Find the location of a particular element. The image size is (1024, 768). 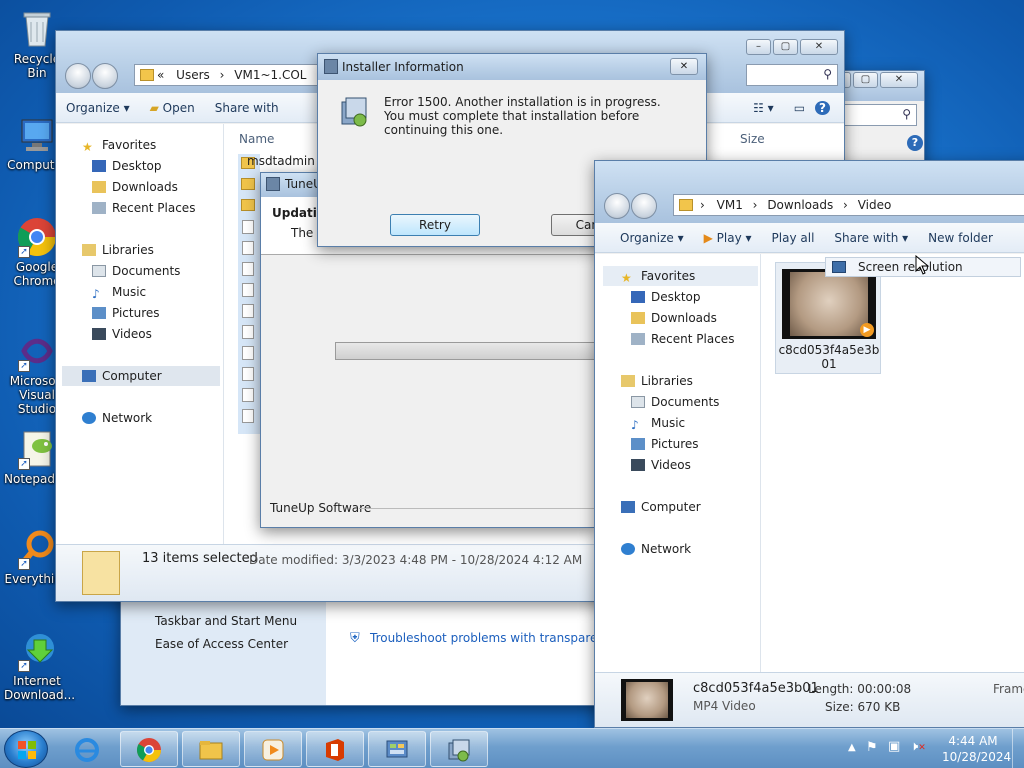

file-icon is located at coordinates (248, 248).